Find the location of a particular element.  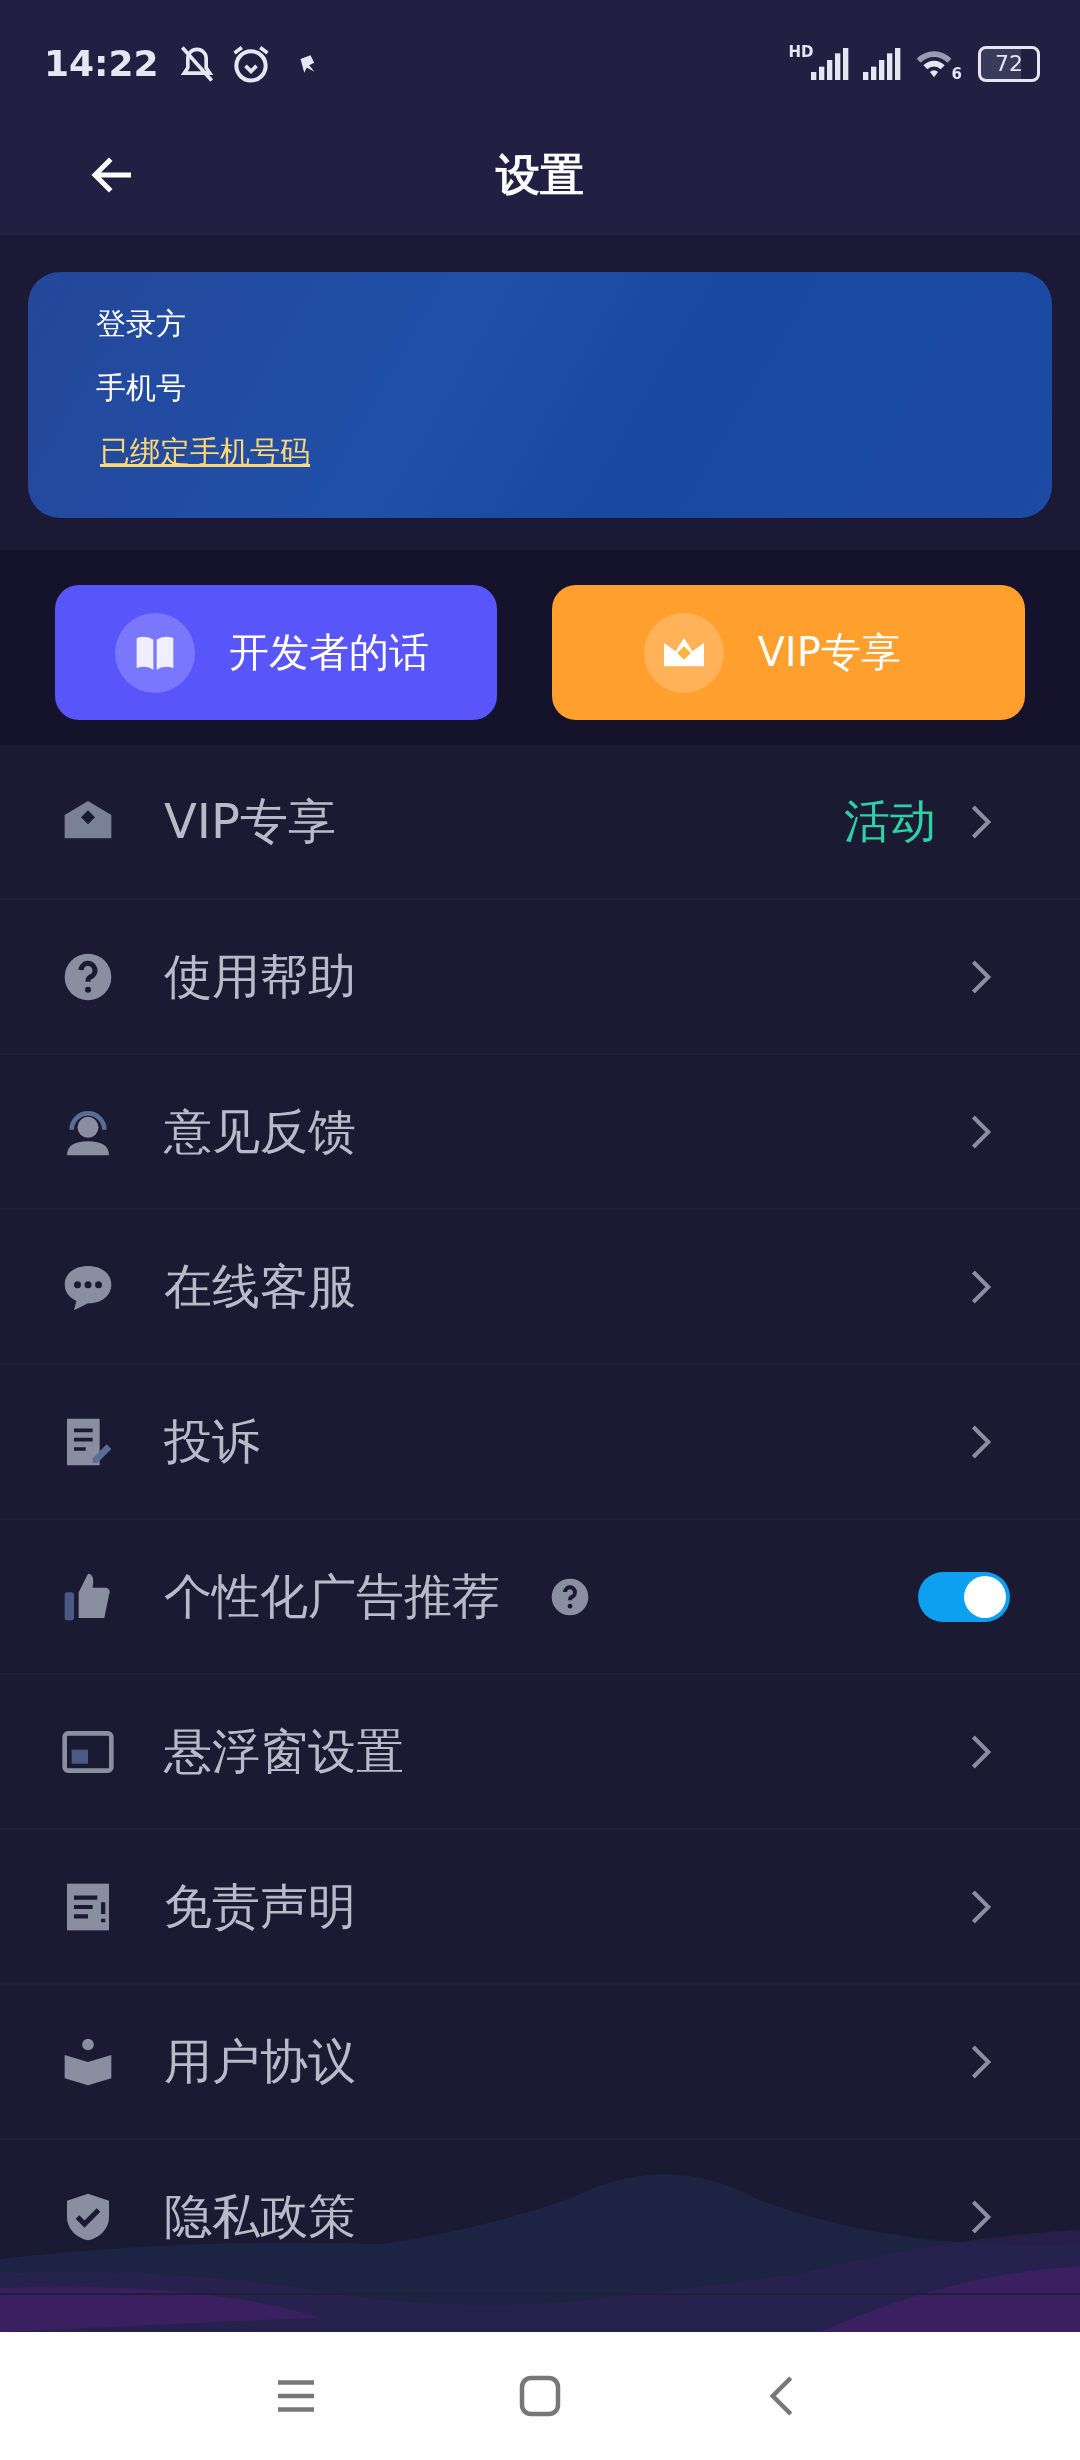

menu-item-label: 隐私政策 is located at coordinates (260, 2216).